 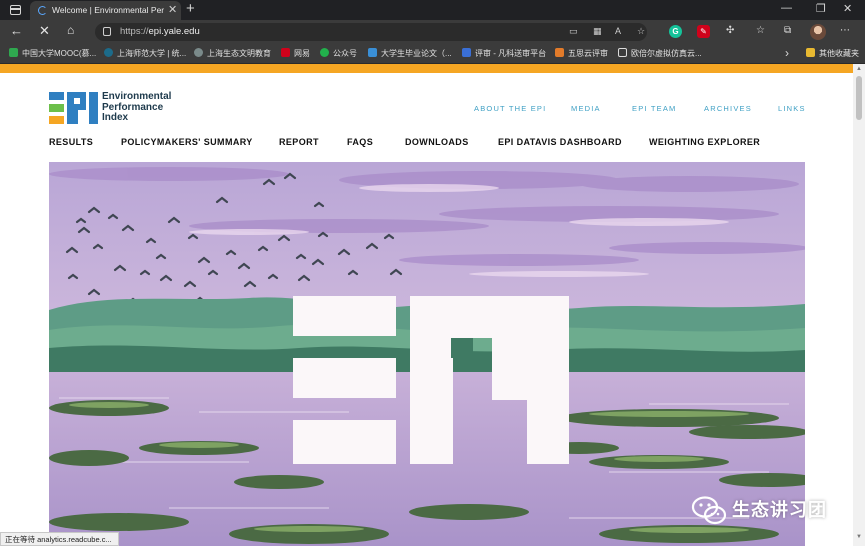 I want to click on apps-icon: ▦, so click(x=597, y=31).